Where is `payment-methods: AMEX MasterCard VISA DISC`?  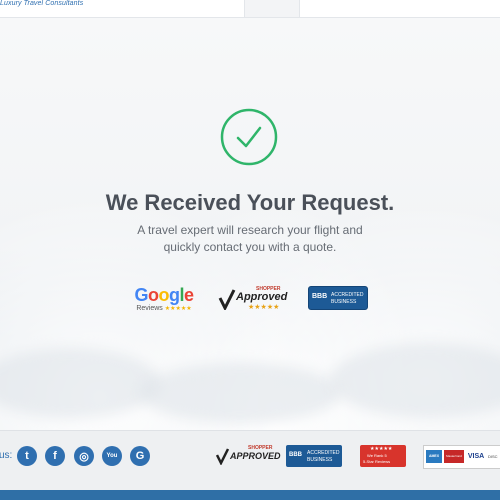
payment-methods: AMEX MasterCard VISA DISC is located at coordinates (461, 457).